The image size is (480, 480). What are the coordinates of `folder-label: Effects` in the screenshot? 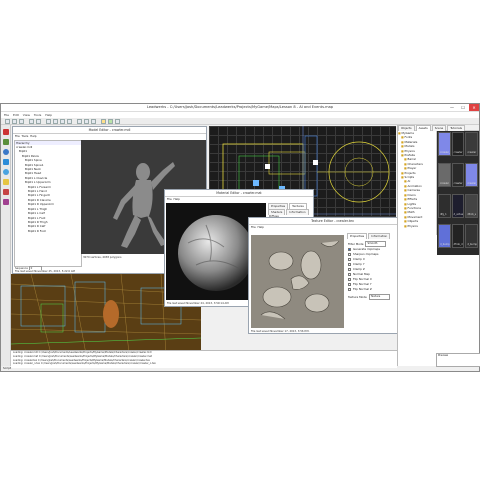 It's located at (412, 199).